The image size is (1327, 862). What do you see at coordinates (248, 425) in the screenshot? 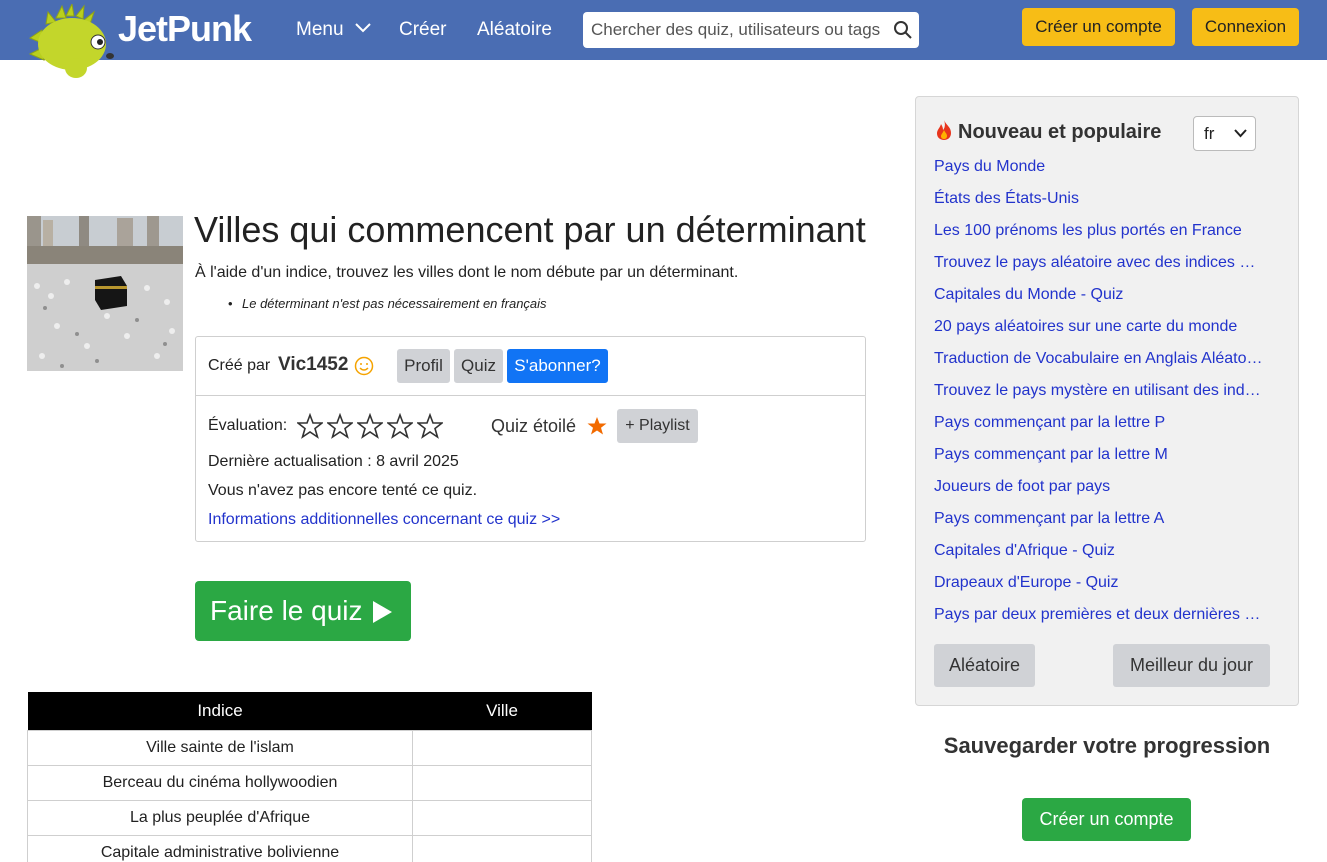
I see `rating-label: Évaluation:` at bounding box center [248, 425].